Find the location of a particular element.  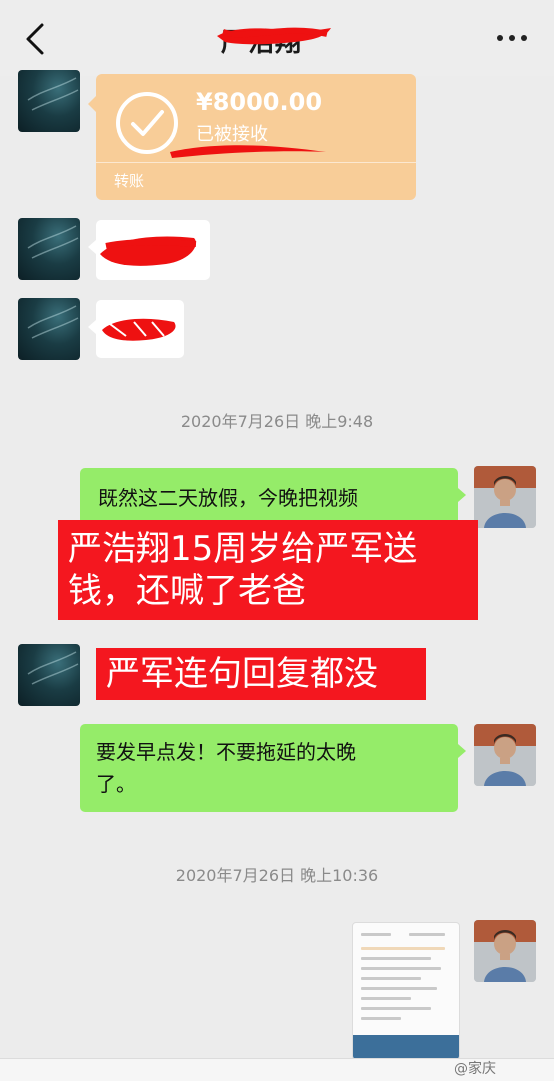

chat-title: 严浩翔 is located at coordinates (275, 38).